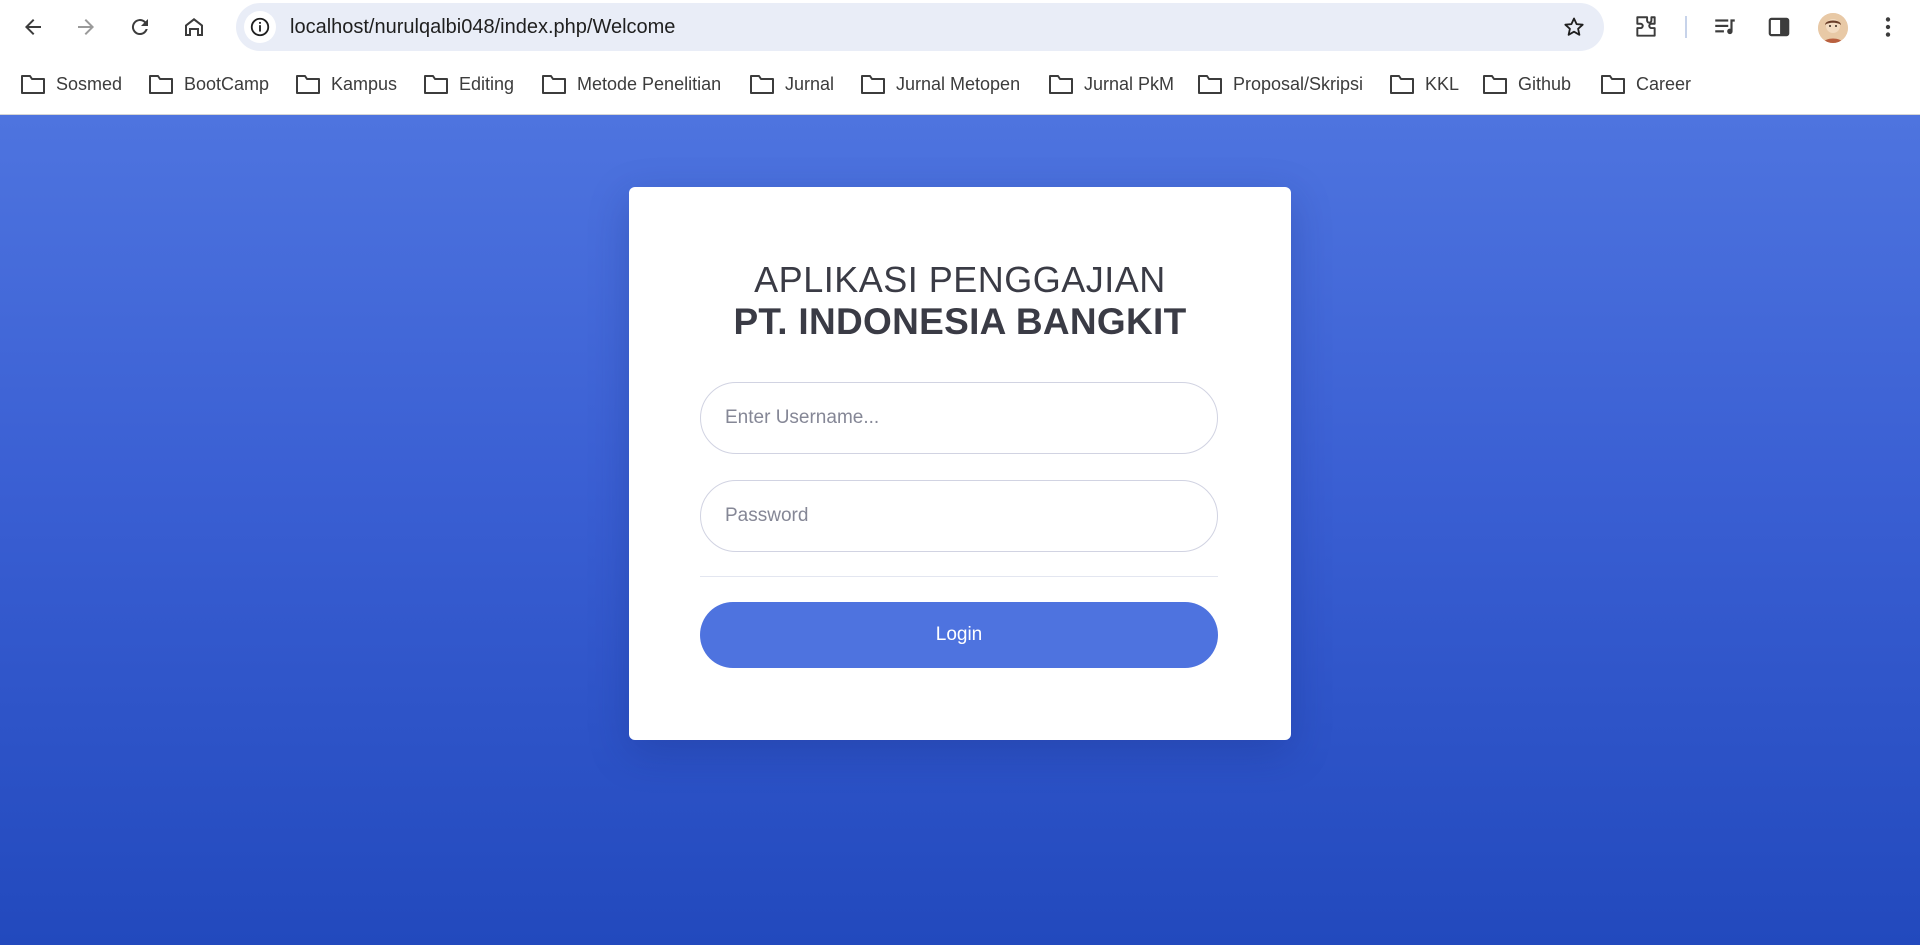 This screenshot has width=1920, height=945. What do you see at coordinates (1545, 83) in the screenshot?
I see `bookmark-label: Github` at bounding box center [1545, 83].